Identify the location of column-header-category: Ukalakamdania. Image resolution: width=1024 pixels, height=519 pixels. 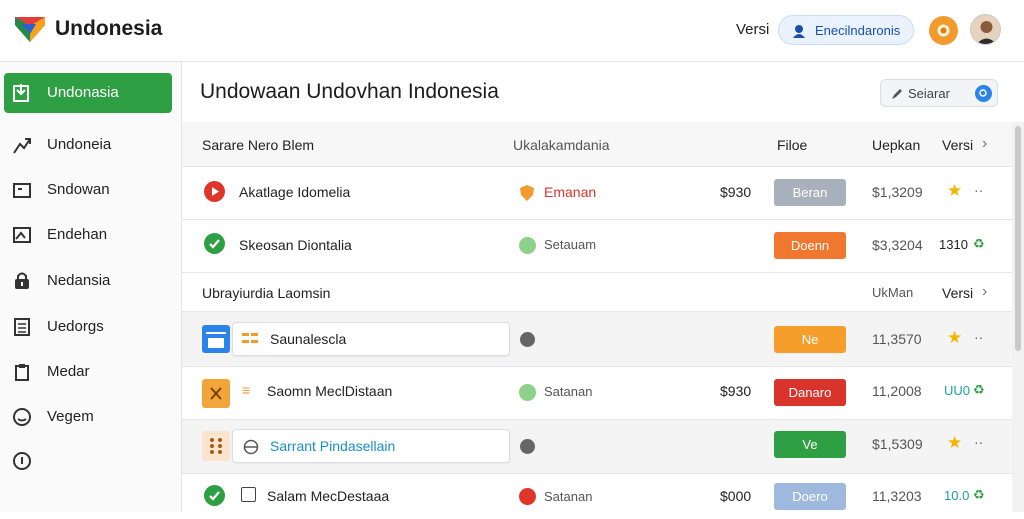
(561, 145).